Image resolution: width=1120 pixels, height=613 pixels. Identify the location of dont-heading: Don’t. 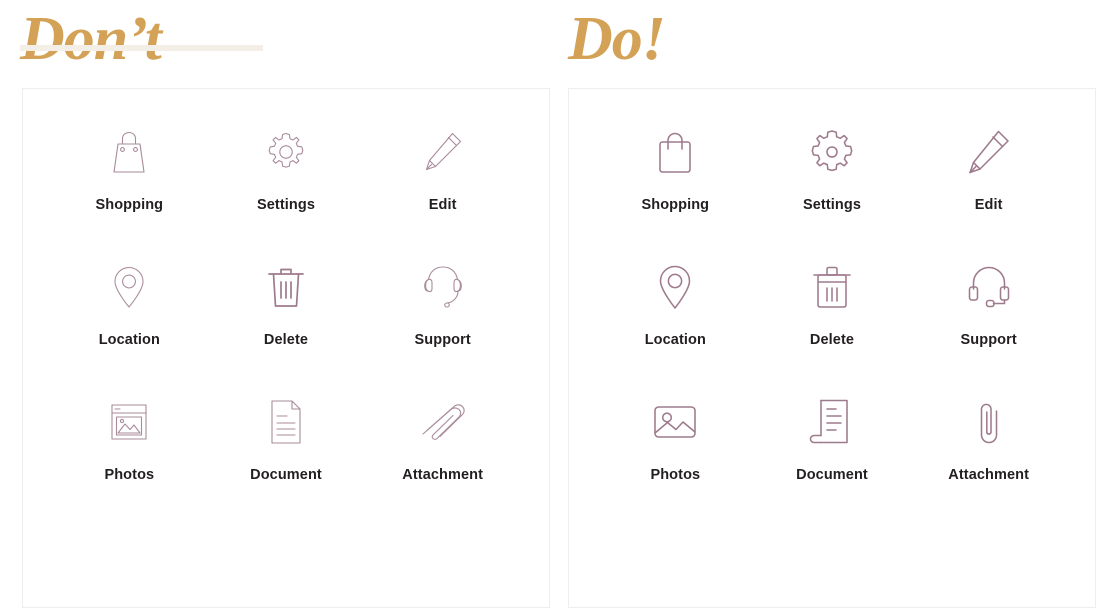
(91, 39).